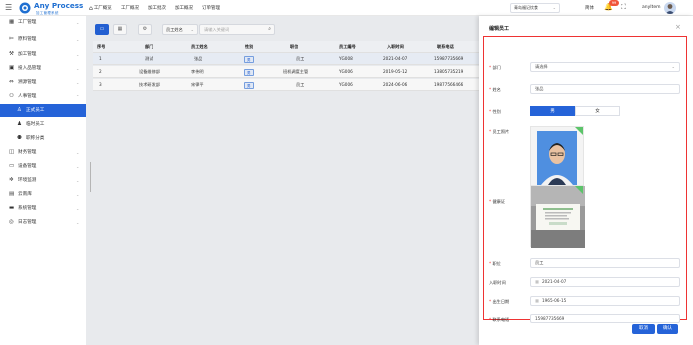  What do you see at coordinates (43, 82) in the screenshot?
I see `sidebar-item-trace: ⇔ 溯源管理 ⌄` at bounding box center [43, 82].